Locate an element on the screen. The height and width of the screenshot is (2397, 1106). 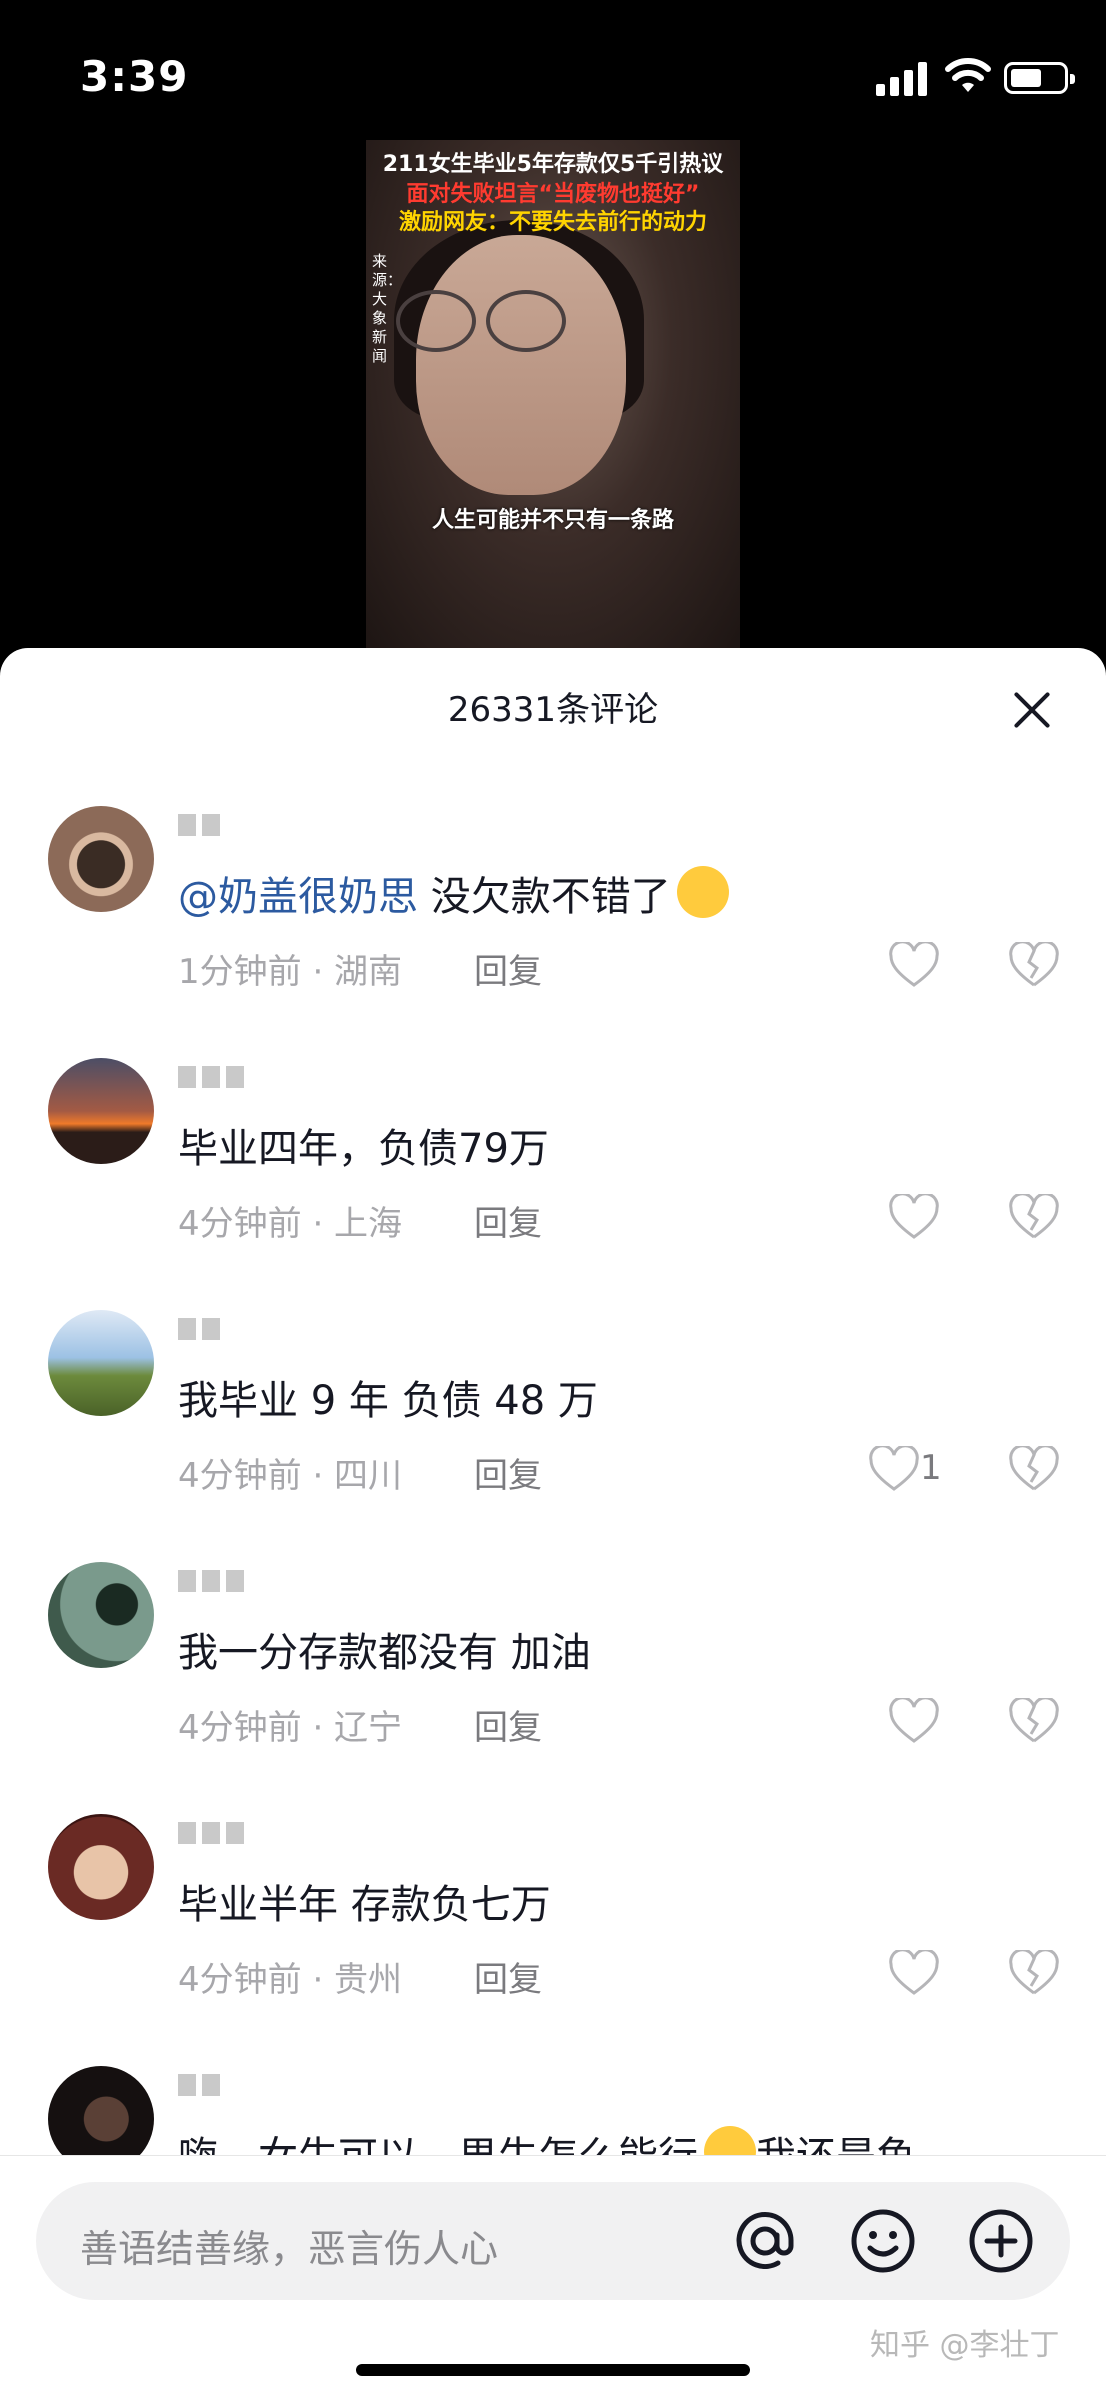
comment-text: 我毕业 9 年 负债 48 万 is located at coordinates (388, 1401).